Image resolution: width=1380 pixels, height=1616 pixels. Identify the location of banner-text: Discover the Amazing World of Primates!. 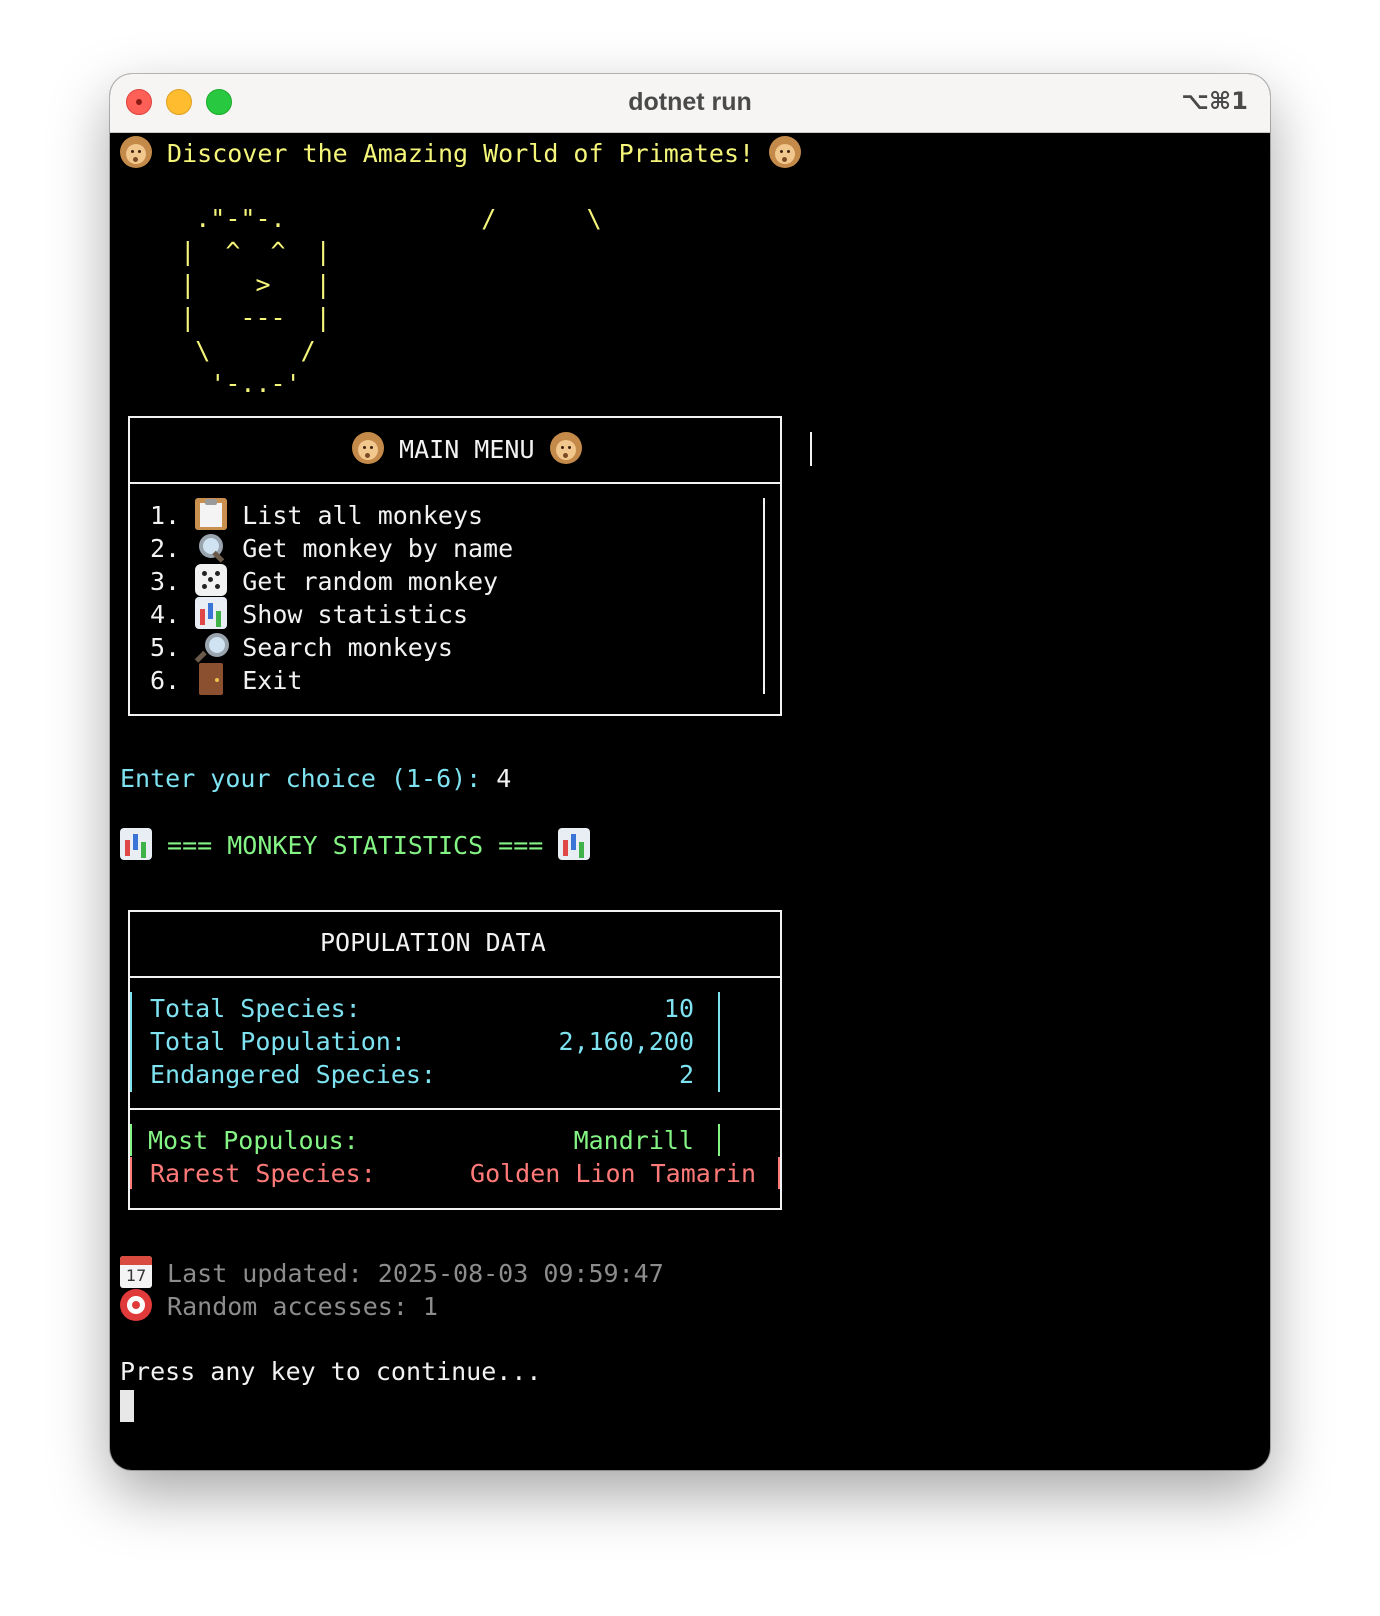
(461, 153).